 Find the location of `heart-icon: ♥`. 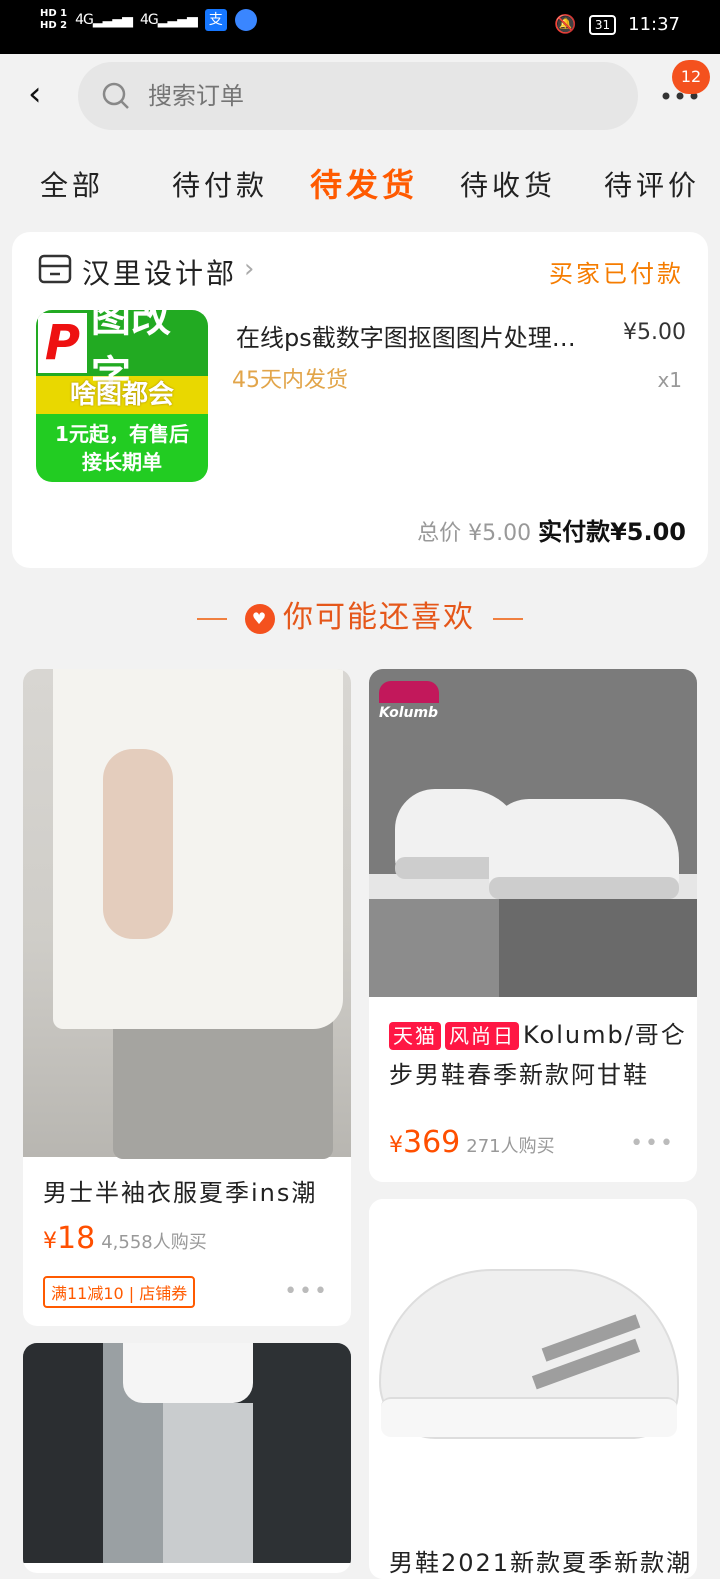

heart-icon: ♥ is located at coordinates (260, 618).